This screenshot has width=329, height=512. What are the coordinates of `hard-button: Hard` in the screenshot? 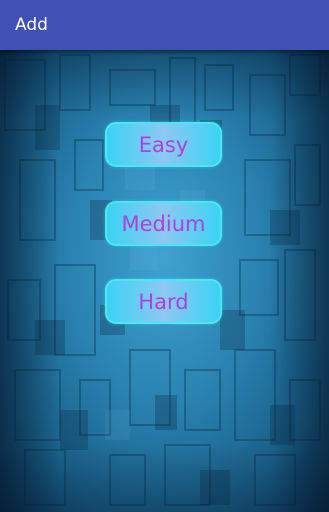 It's located at (163, 301).